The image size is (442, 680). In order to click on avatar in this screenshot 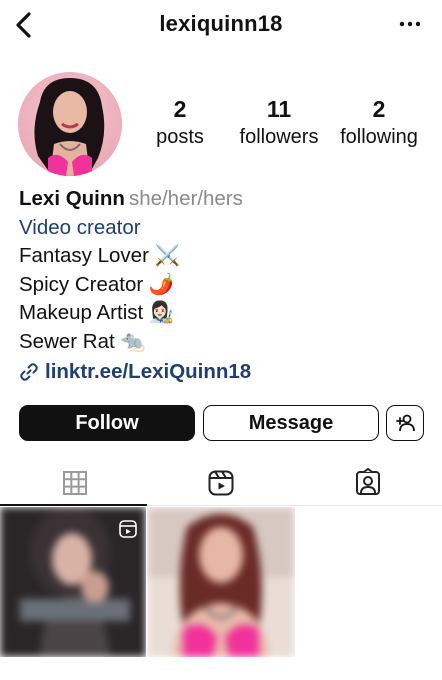, I will do `click(70, 124)`.